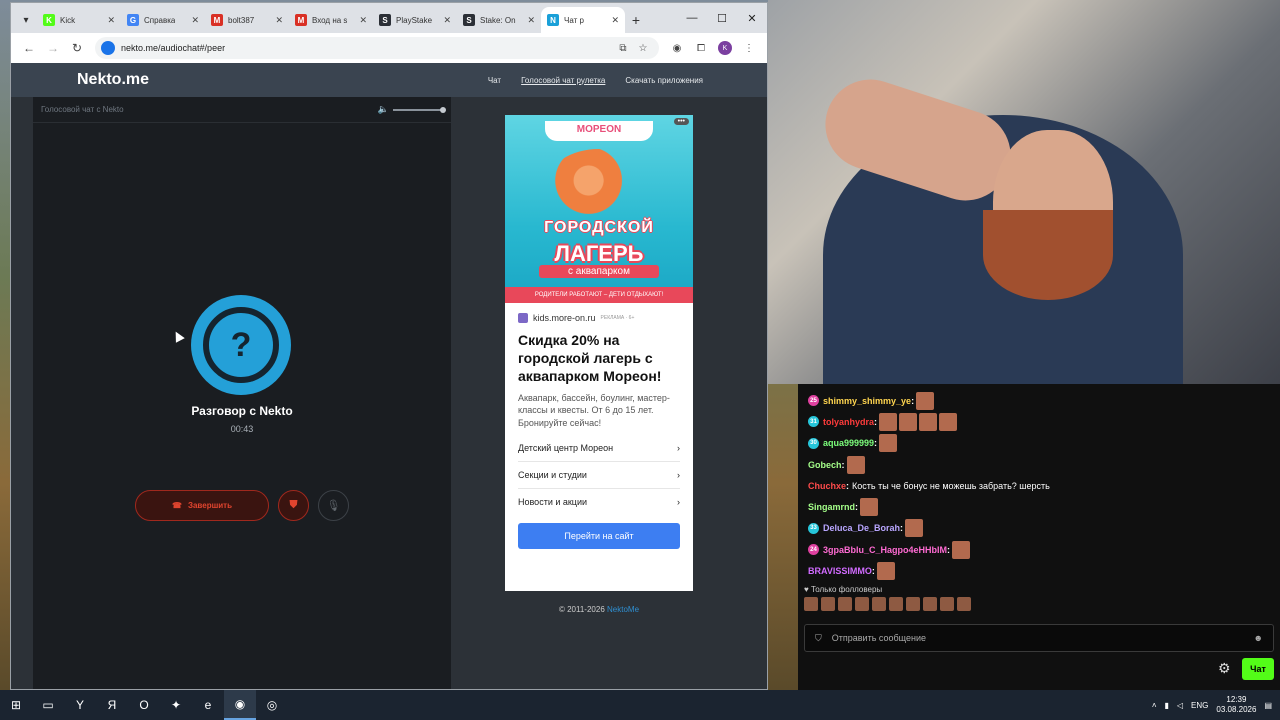 The height and width of the screenshot is (720, 1280). Describe the element at coordinates (108, 48) in the screenshot. I see `site-info-icon` at that location.